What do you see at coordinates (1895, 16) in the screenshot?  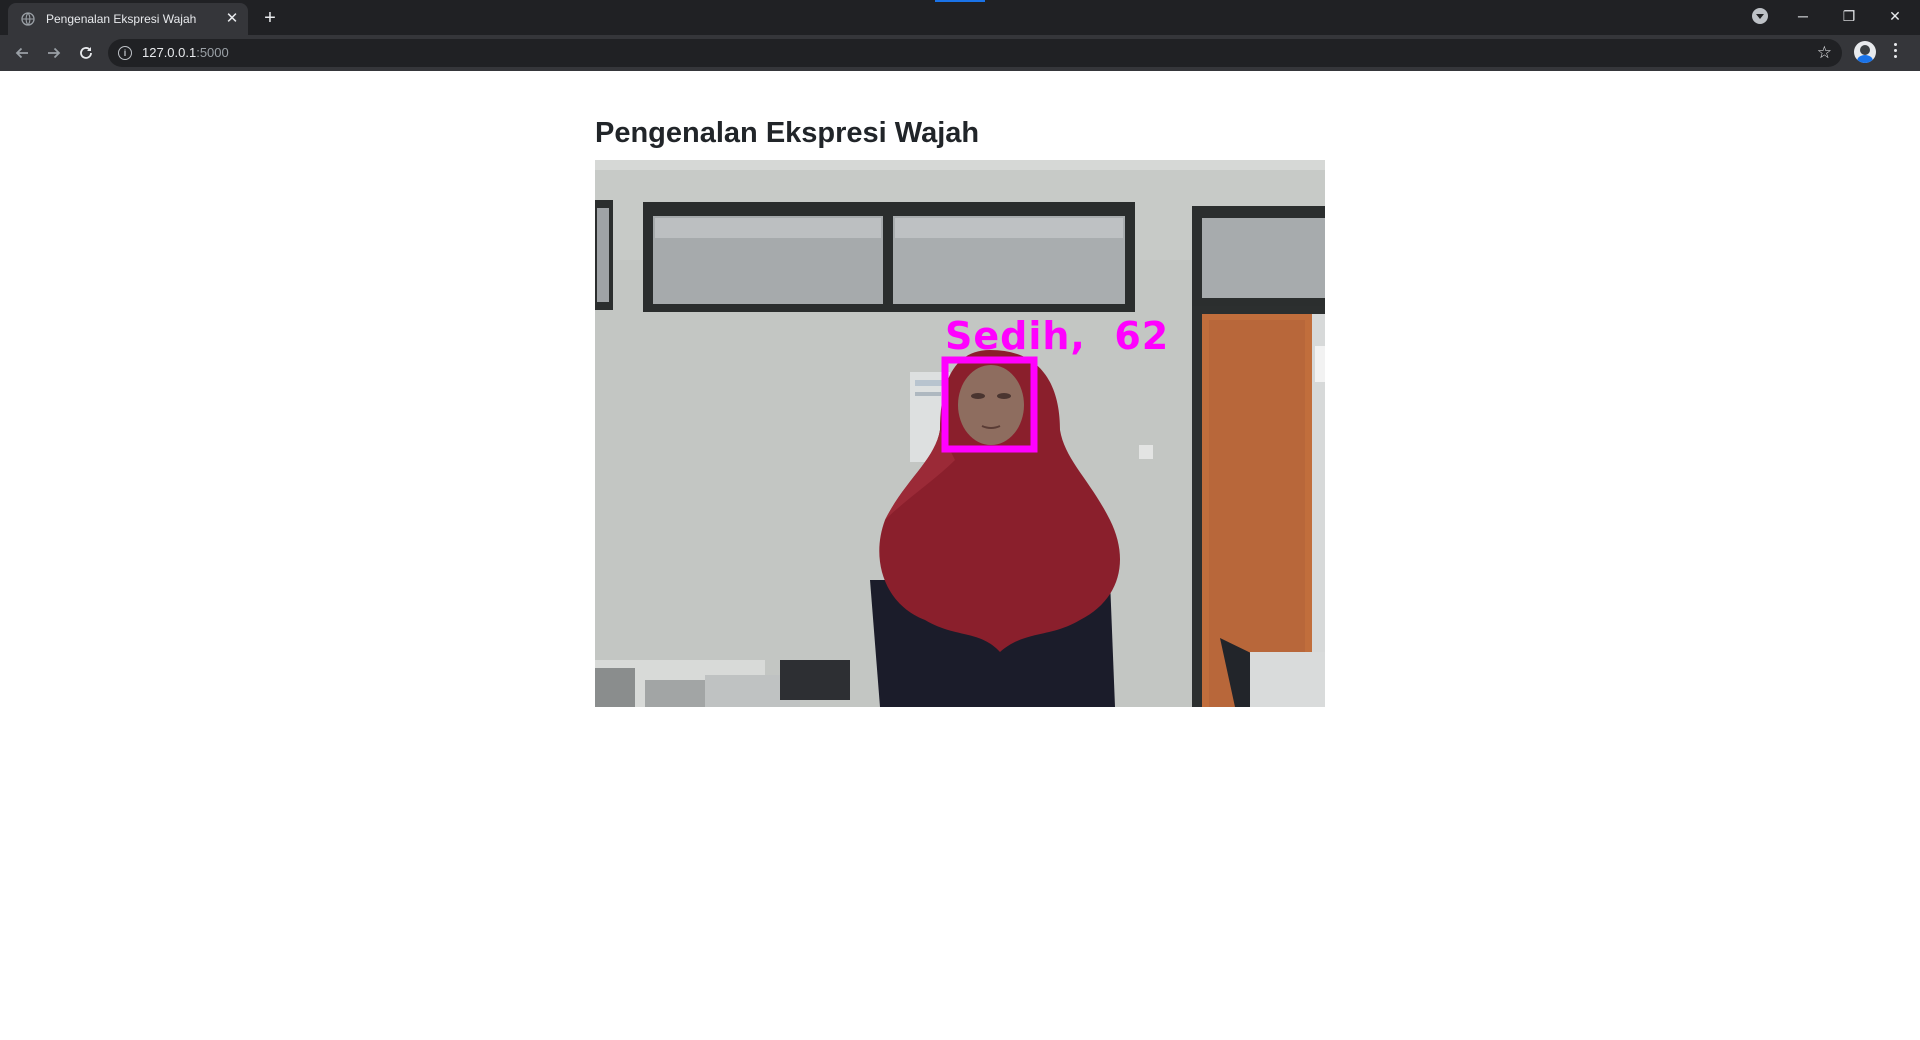 I see `window-close-icon: ✕` at bounding box center [1895, 16].